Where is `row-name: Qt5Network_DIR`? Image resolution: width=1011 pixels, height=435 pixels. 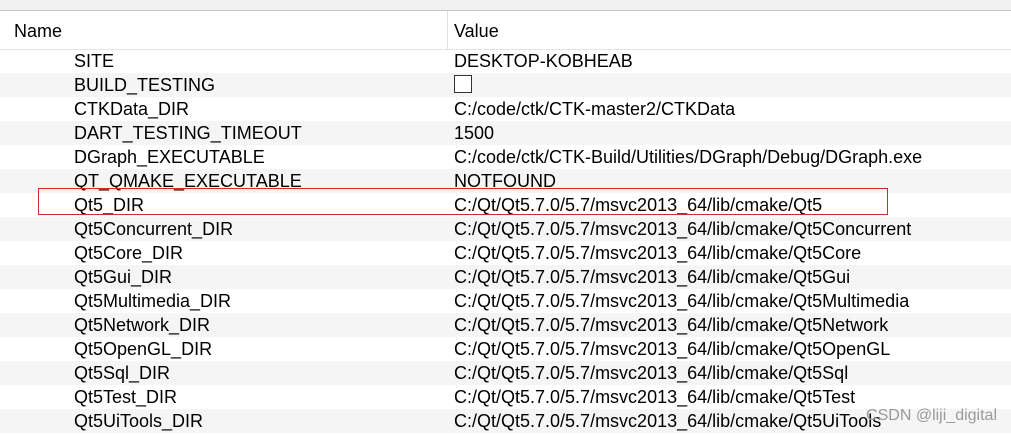 row-name: Qt5Network_DIR is located at coordinates (142, 325).